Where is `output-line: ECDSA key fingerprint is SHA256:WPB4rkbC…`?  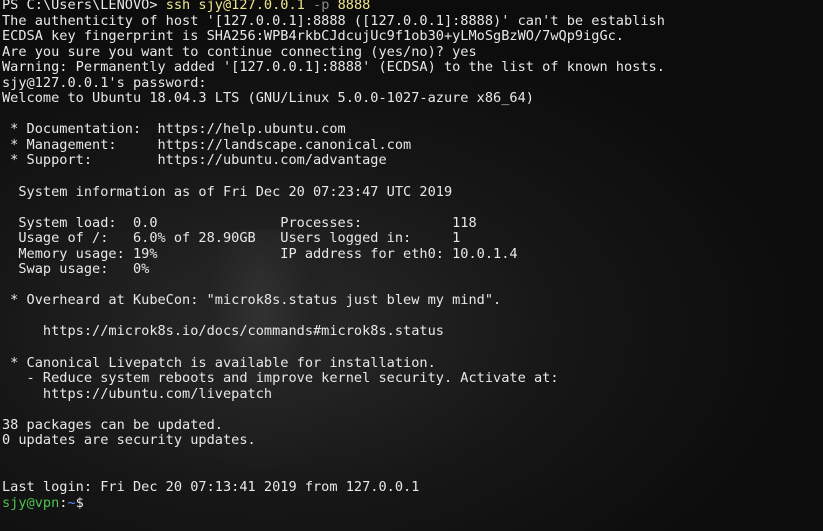 output-line: ECDSA key fingerprint is SHA256:WPB4rkbC… is located at coordinates (313, 37).